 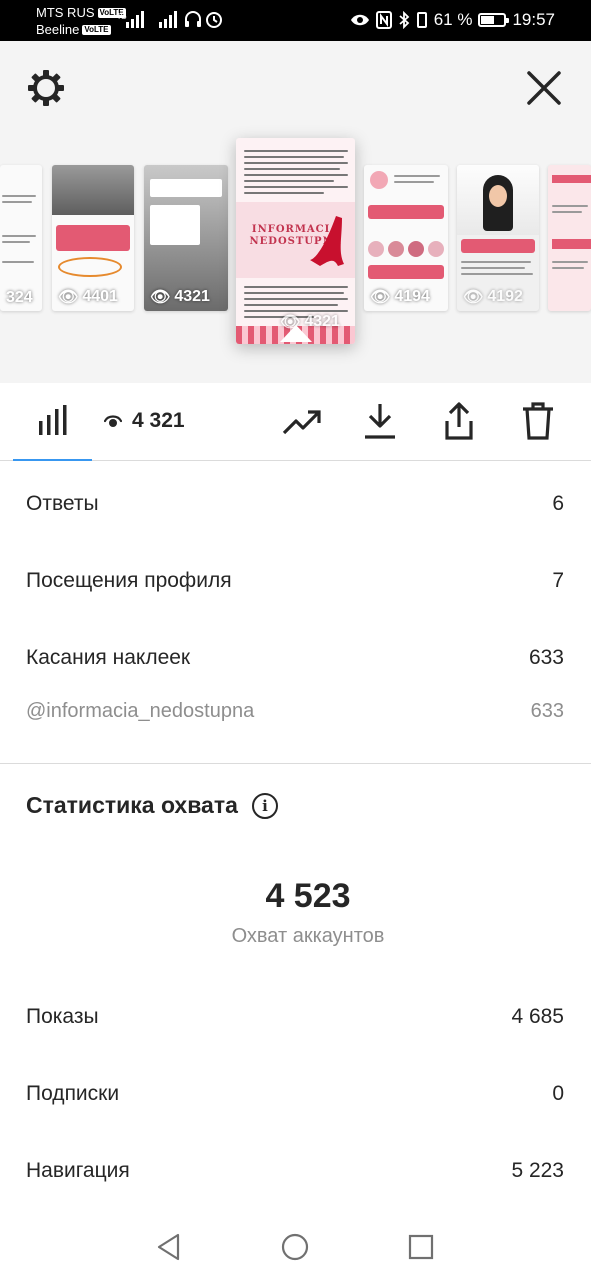 What do you see at coordinates (558, 503) in the screenshot?
I see `row-value: 6` at bounding box center [558, 503].